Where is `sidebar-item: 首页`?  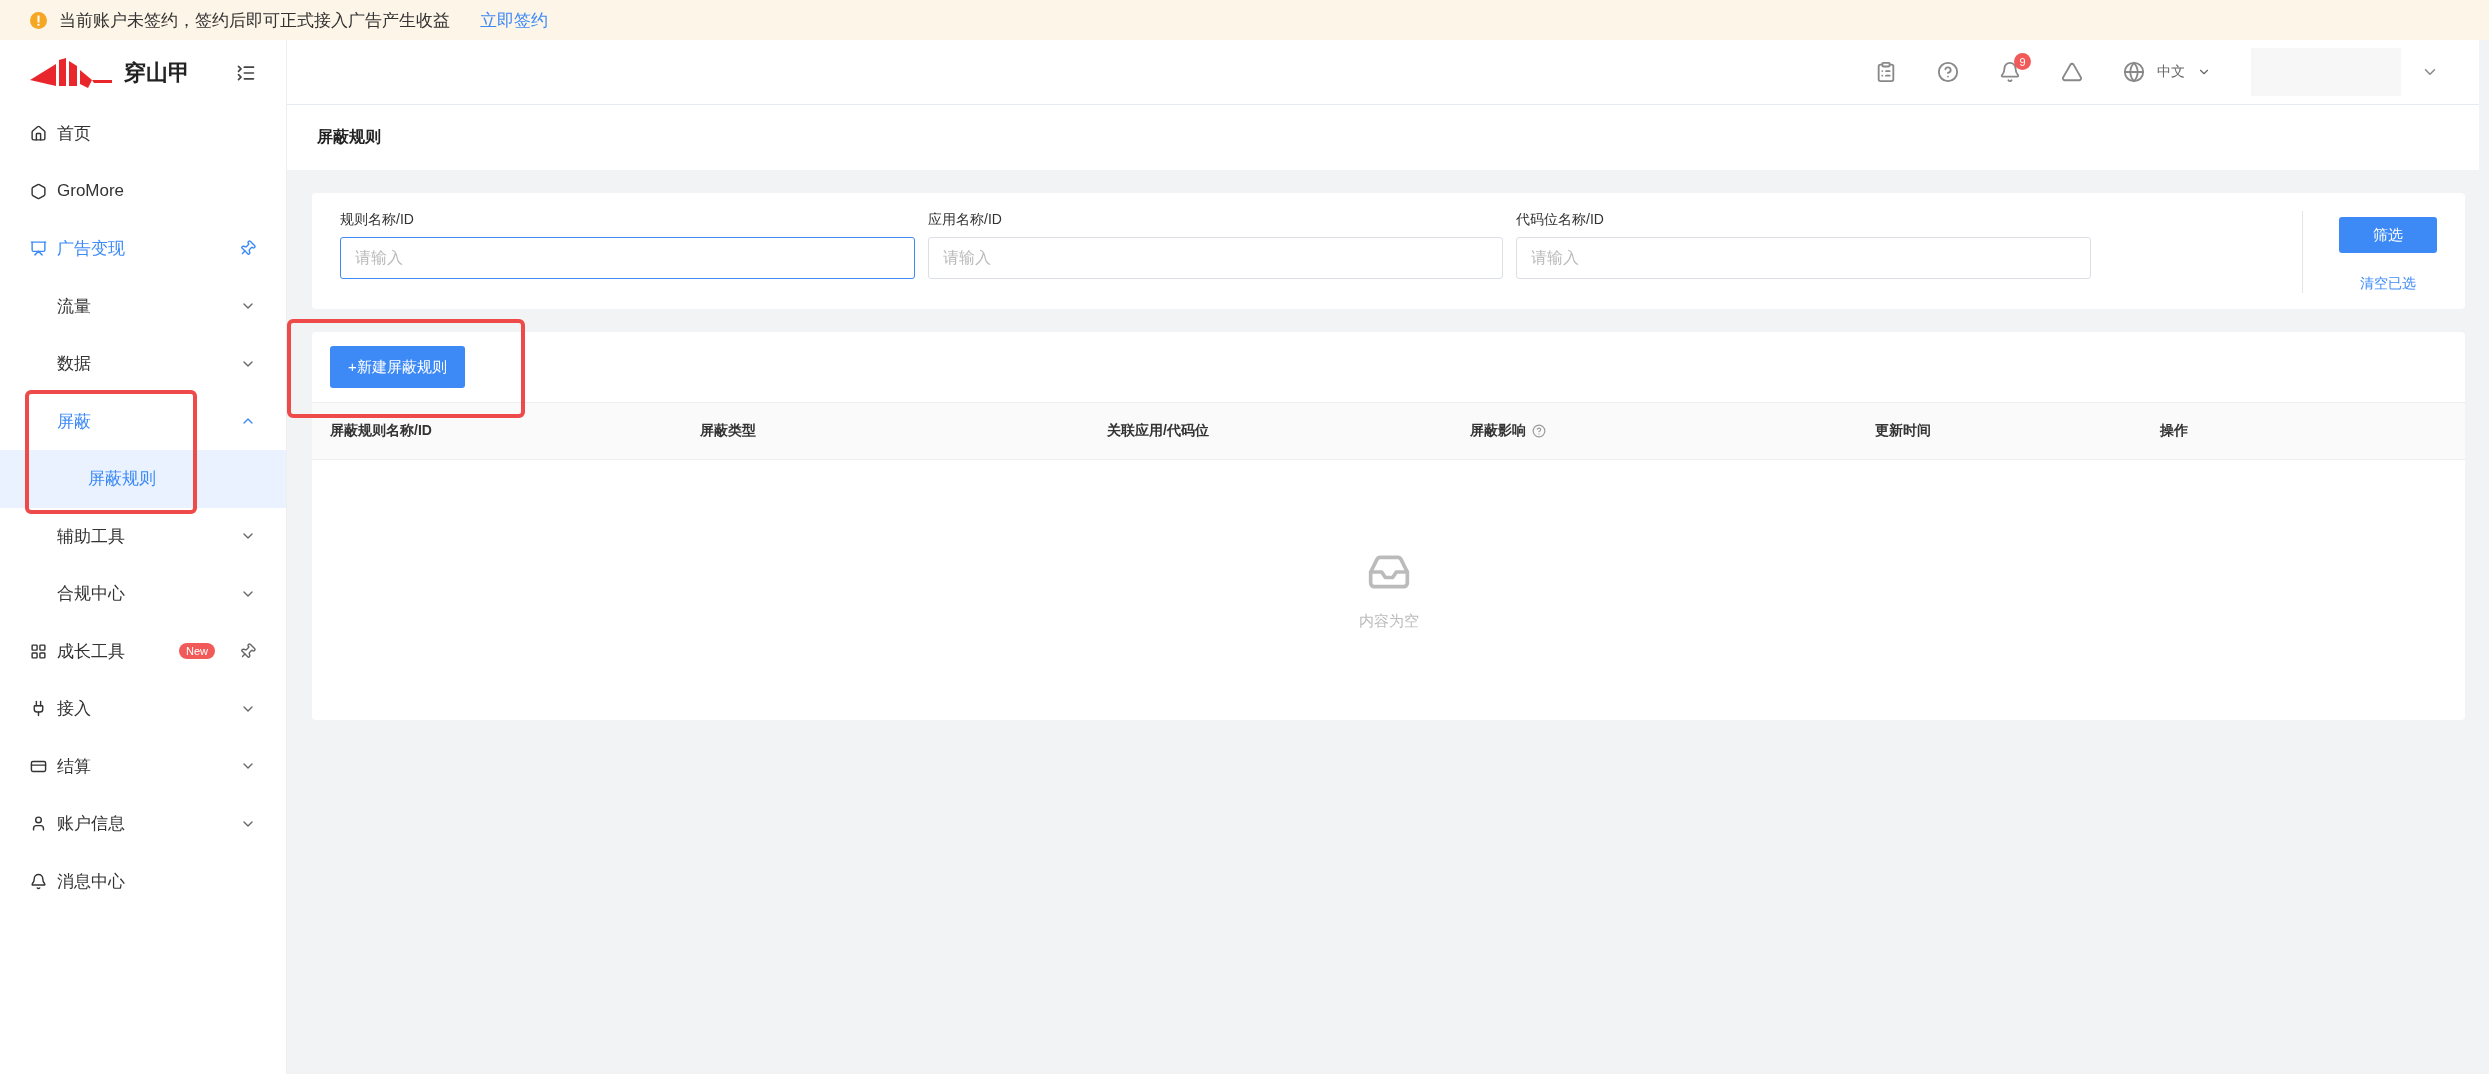
sidebar-item: 首页 is located at coordinates (143, 134).